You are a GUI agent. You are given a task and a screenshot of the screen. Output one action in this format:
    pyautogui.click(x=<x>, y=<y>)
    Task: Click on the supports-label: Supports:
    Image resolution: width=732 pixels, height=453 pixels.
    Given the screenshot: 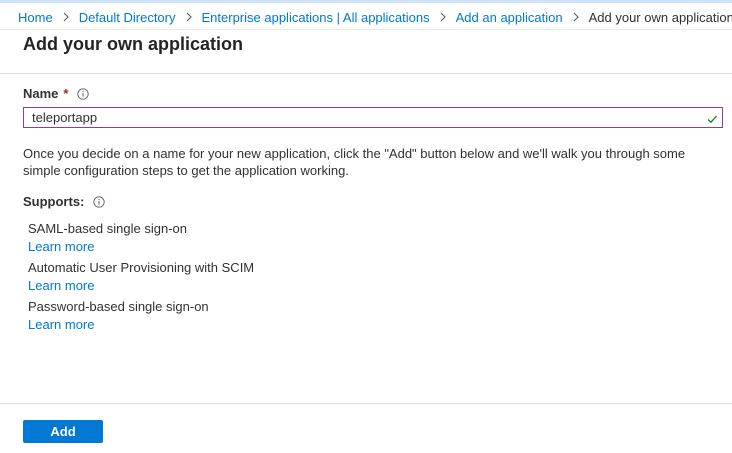 What is the action you would take?
    pyautogui.click(x=64, y=201)
    